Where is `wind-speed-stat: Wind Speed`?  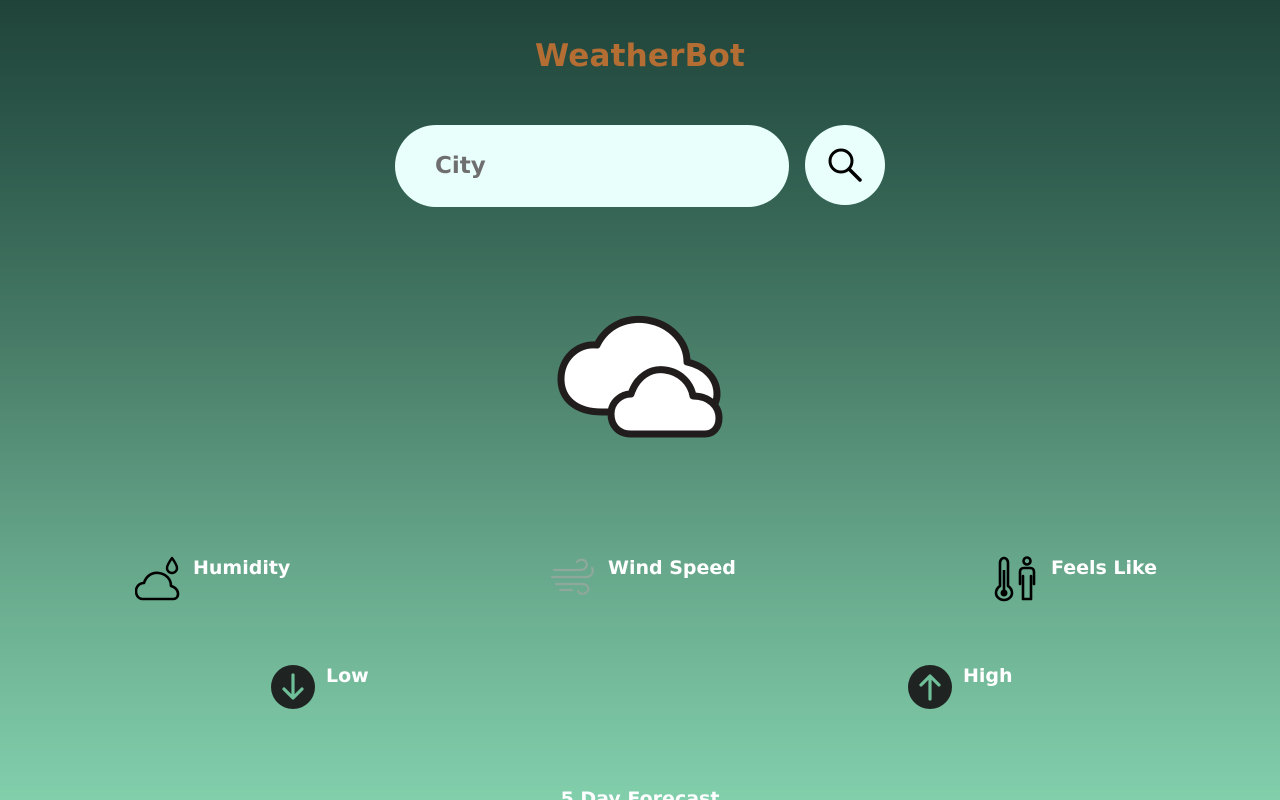 wind-speed-stat: Wind Speed is located at coordinates (643, 578).